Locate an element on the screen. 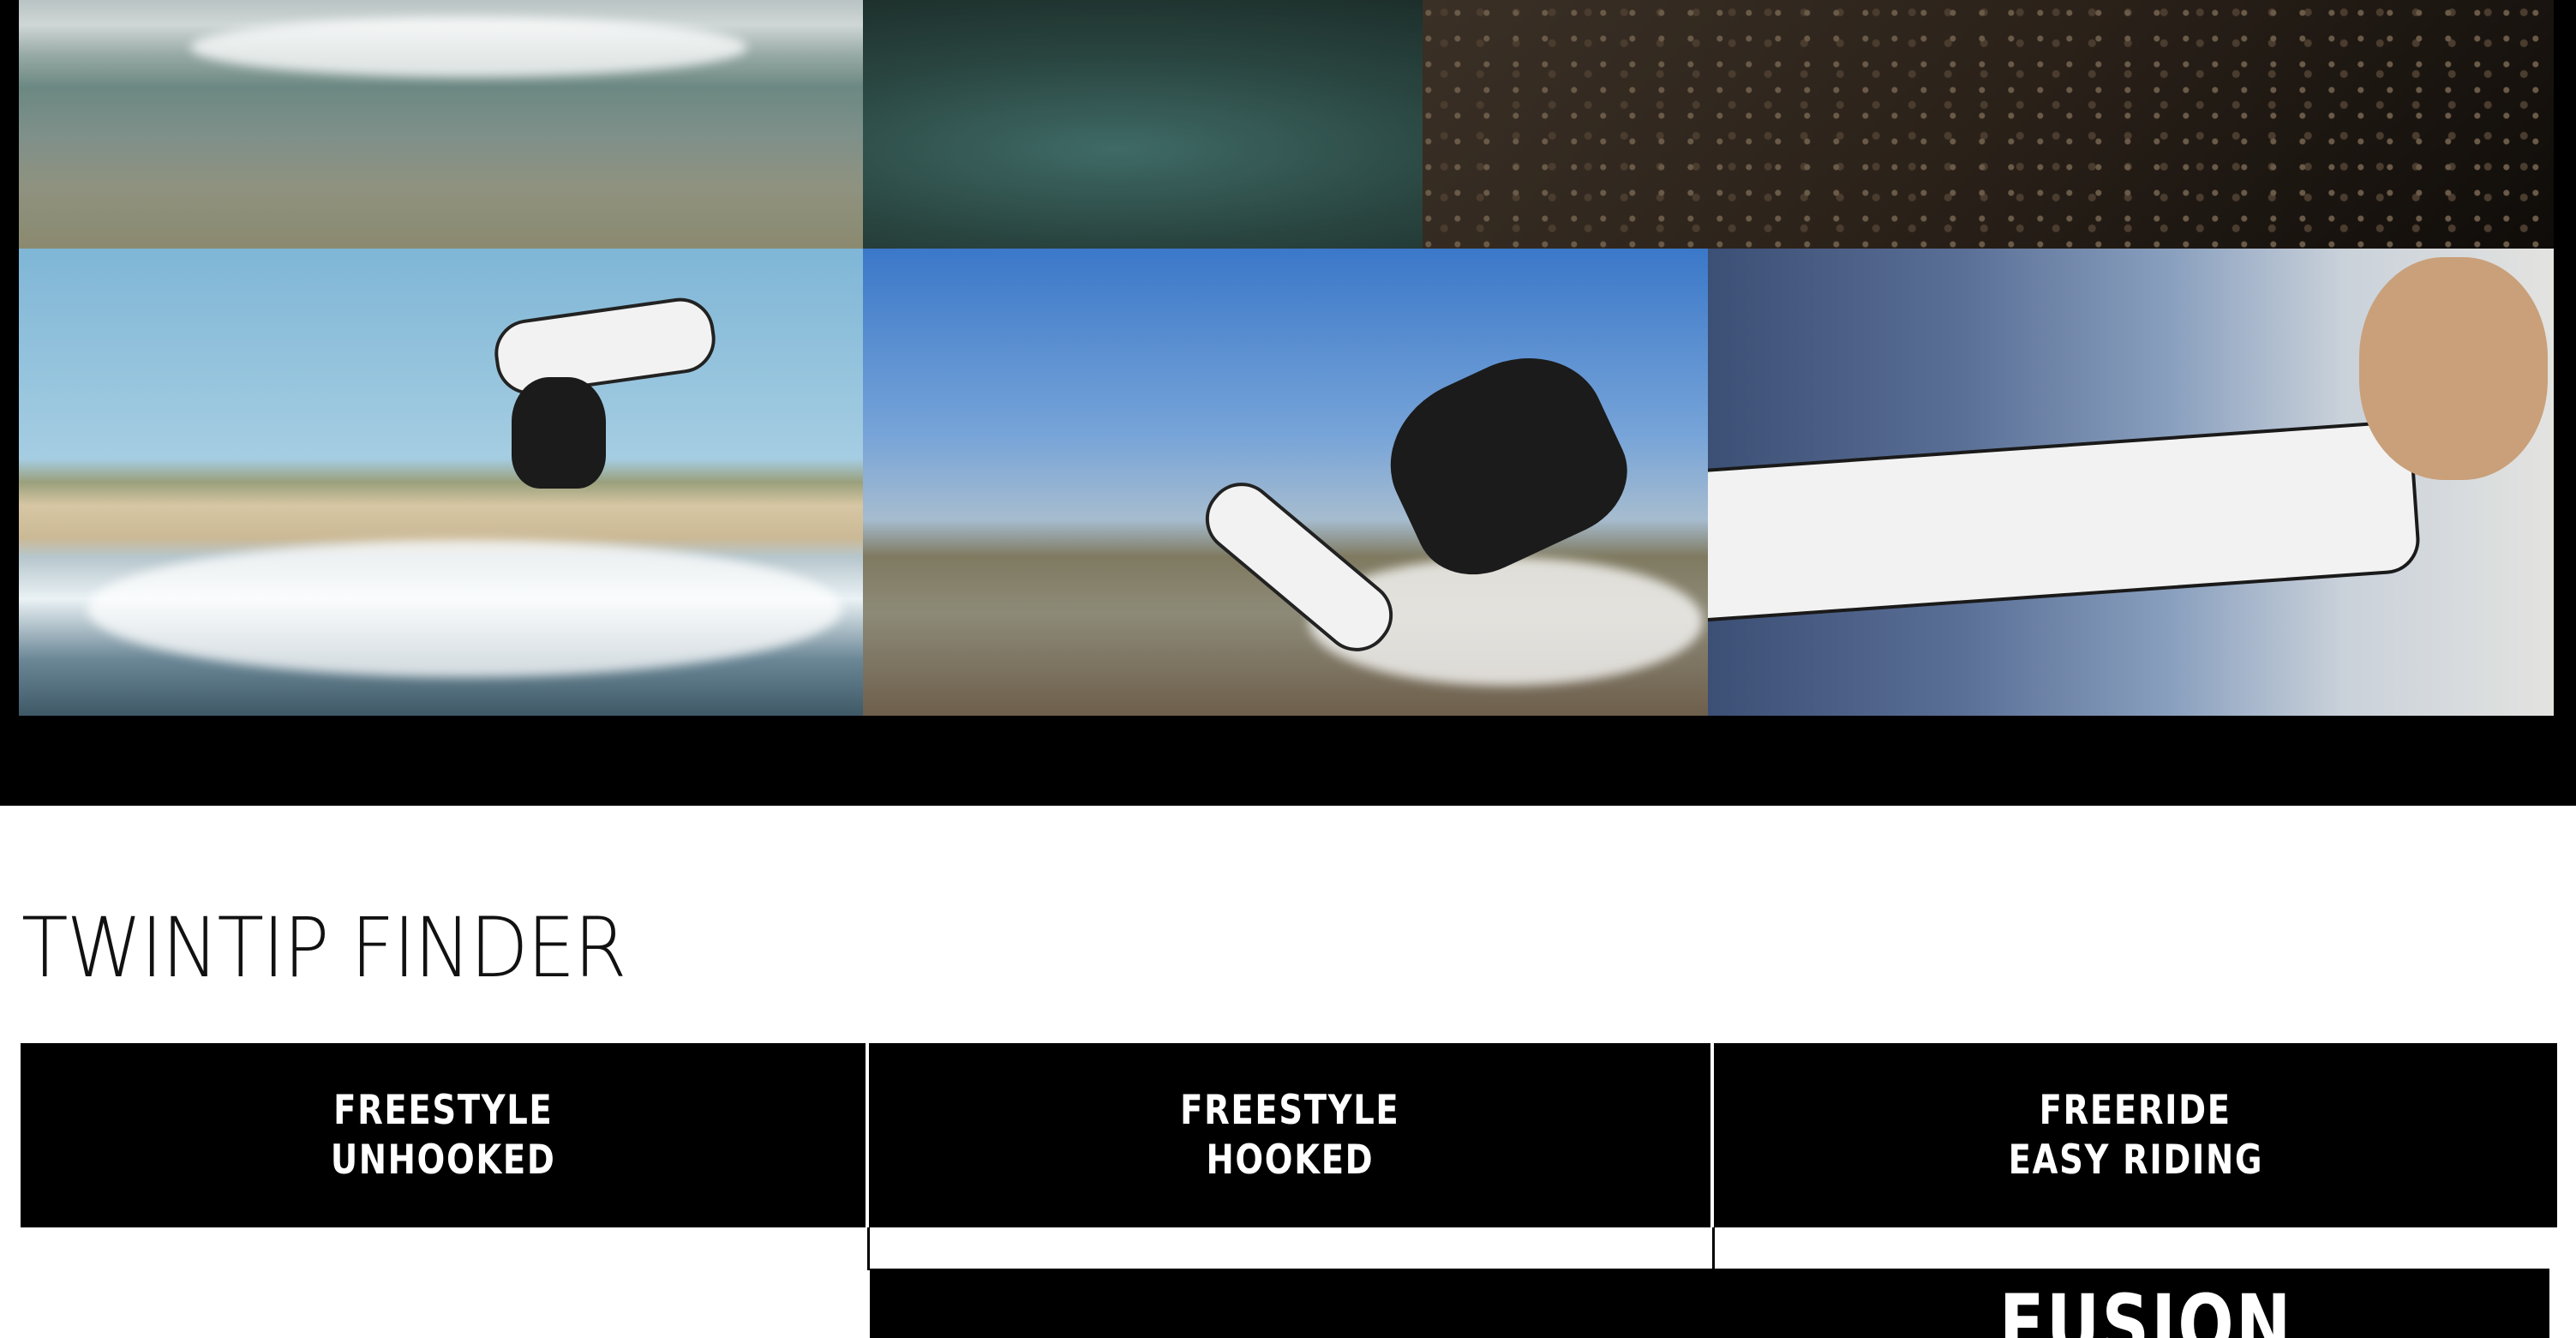 This screenshot has width=2576, height=1338. category-label-line1: FREERIDE is located at coordinates (2135, 1110).